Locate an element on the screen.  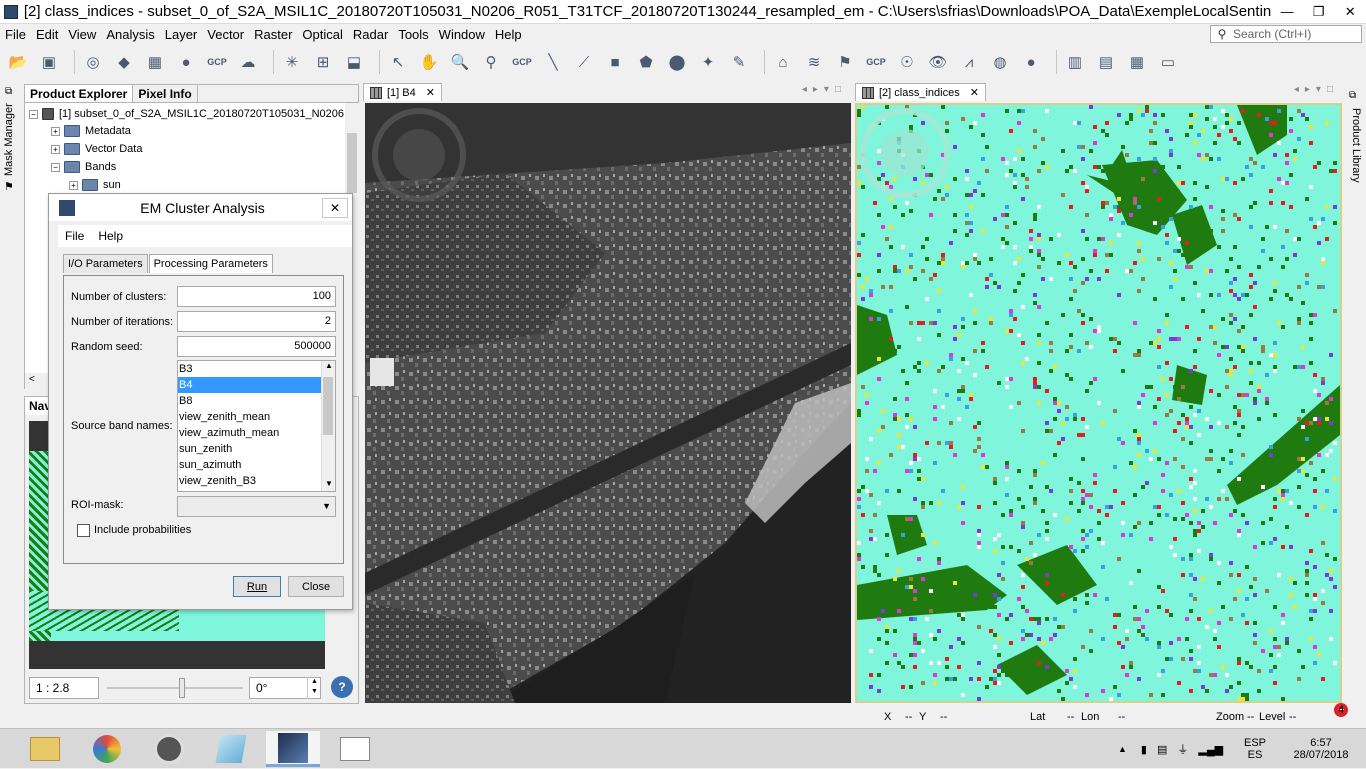
file-explorer-icon is located at coordinates (45, 749).